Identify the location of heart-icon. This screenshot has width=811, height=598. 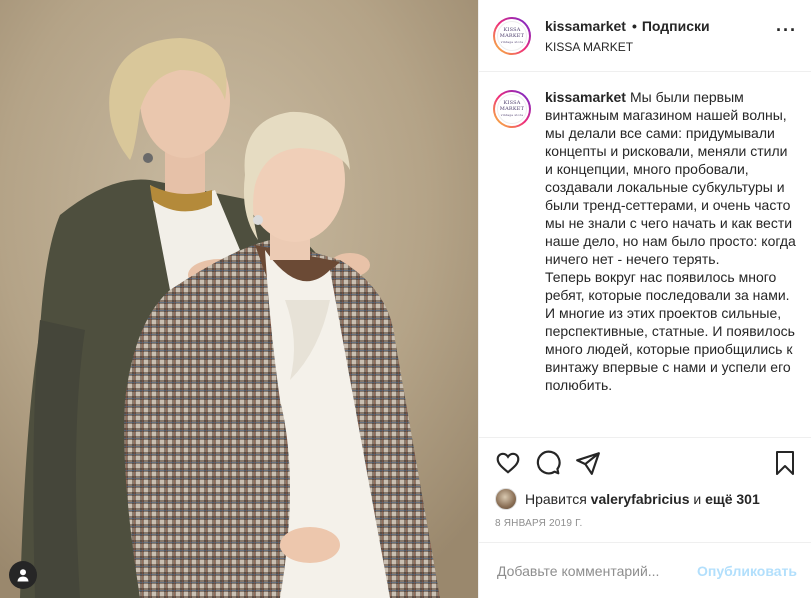
(508, 463).